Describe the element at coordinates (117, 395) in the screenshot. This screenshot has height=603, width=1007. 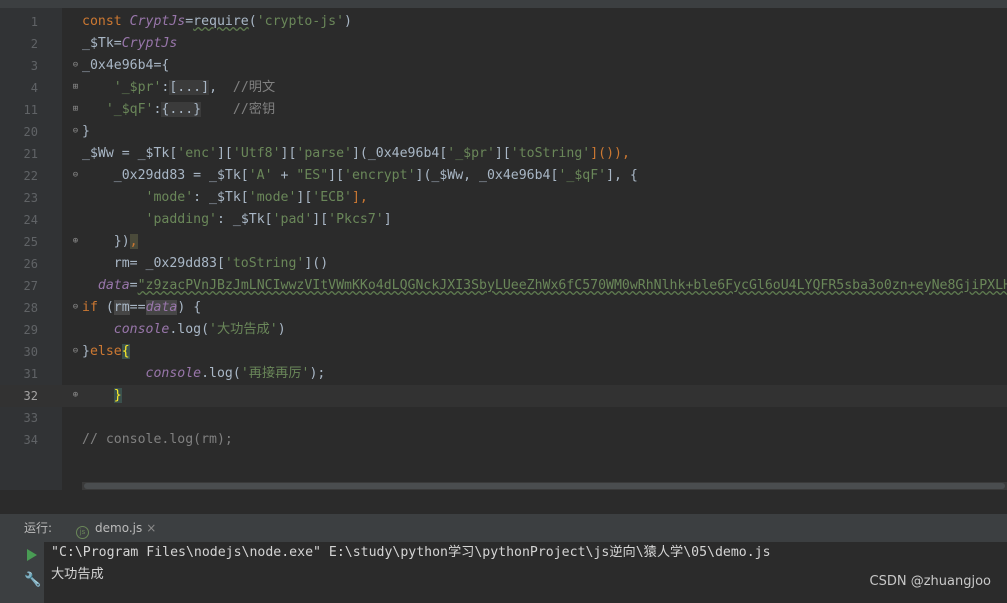
I see `matched-brace: }` at that location.